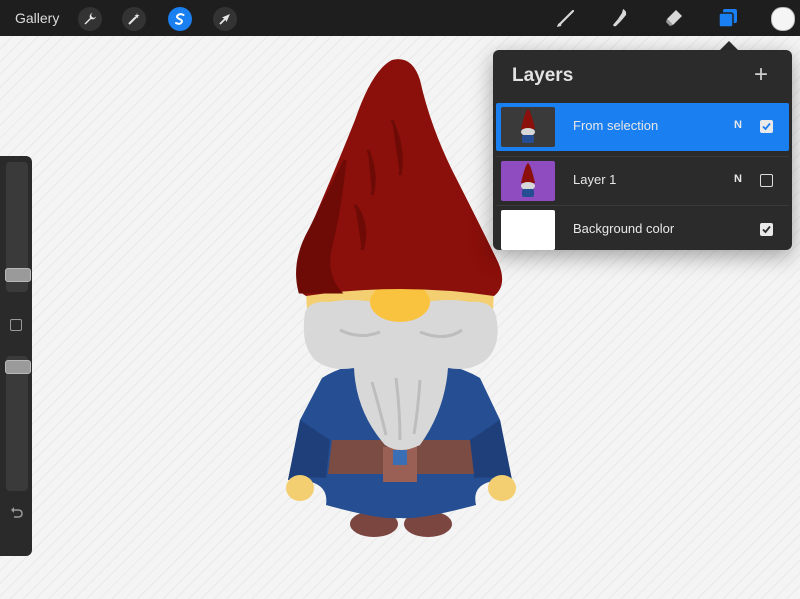  Describe the element at coordinates (761, 75) in the screenshot. I see `add-layer-button: +` at that location.